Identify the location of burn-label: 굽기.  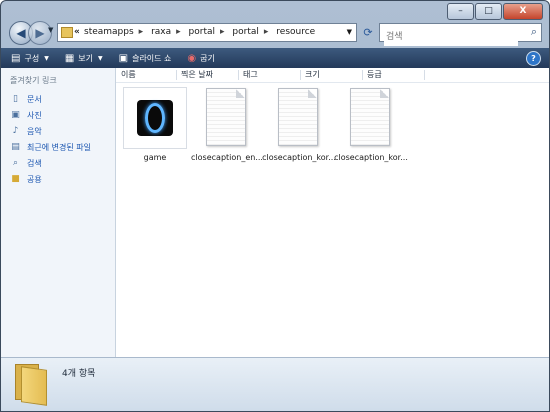
(207, 58).